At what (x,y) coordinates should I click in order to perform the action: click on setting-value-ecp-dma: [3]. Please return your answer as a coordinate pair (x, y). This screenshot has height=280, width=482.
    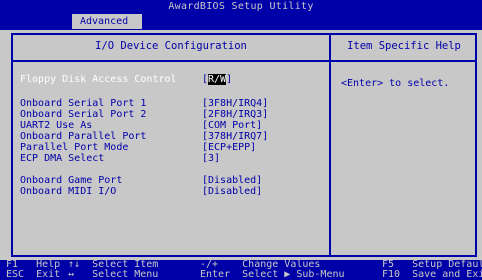
    Looking at the image, I should click on (211, 158).